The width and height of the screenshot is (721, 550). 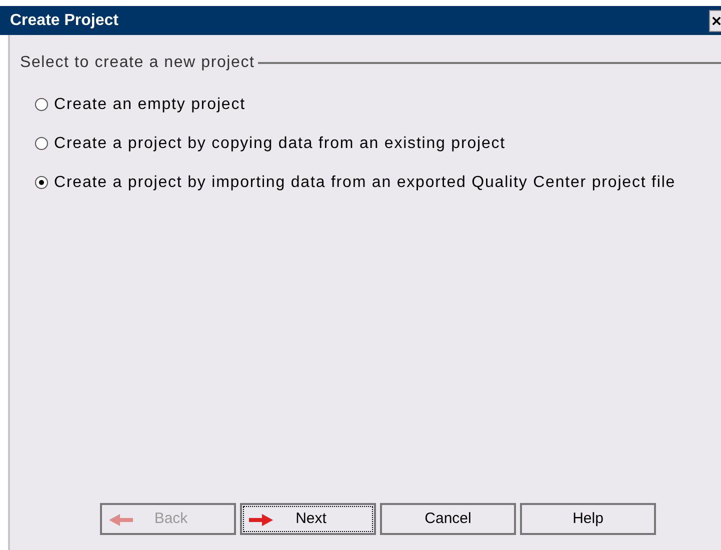 What do you see at coordinates (137, 63) in the screenshot?
I see `group-title: Select to create a new project` at bounding box center [137, 63].